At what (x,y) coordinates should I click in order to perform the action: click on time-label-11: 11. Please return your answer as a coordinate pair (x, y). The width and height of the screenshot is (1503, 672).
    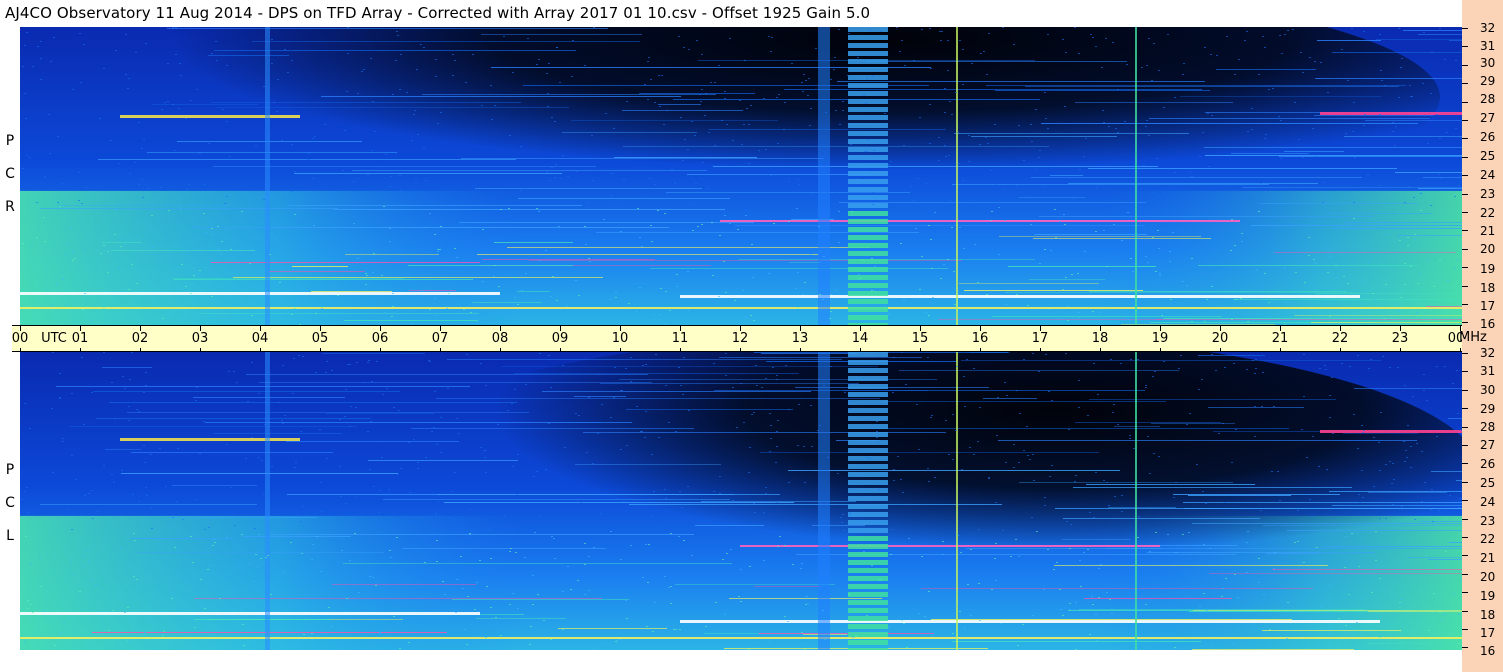
    Looking at the image, I should click on (680, 338).